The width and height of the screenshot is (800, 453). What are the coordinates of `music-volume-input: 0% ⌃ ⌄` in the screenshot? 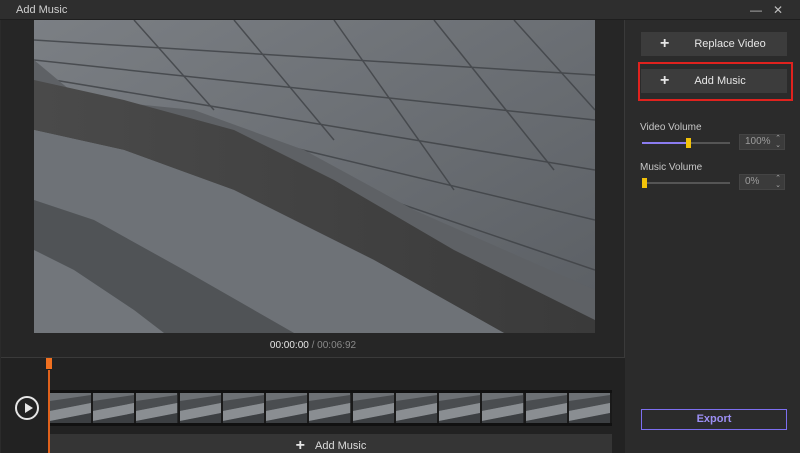 It's located at (762, 182).